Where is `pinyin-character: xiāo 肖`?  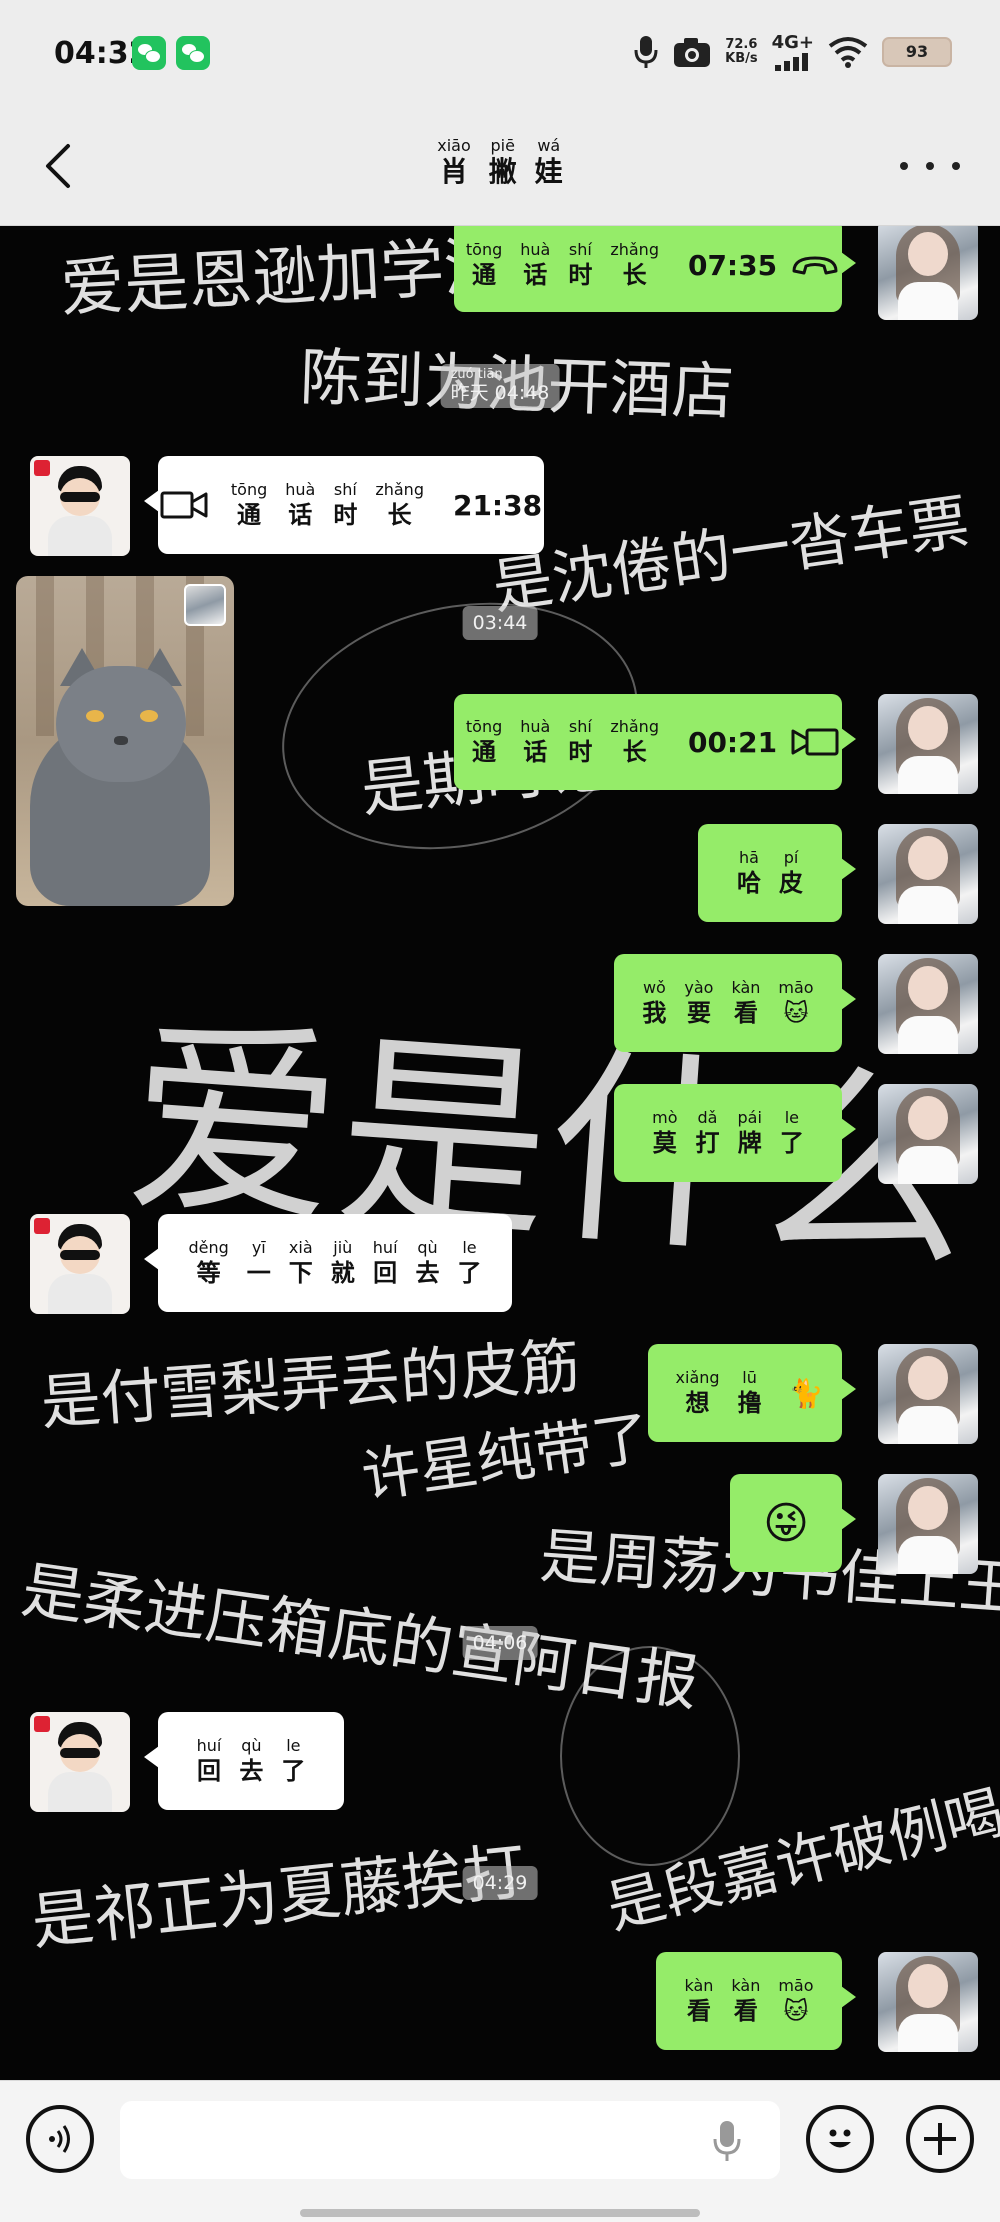 pinyin-character: xiāo 肖 is located at coordinates (454, 162).